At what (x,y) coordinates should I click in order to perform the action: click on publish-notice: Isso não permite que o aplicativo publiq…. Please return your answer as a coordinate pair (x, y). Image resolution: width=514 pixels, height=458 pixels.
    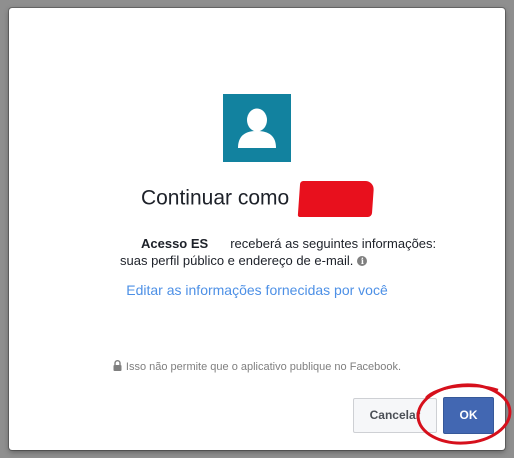
    Looking at the image, I should click on (257, 366).